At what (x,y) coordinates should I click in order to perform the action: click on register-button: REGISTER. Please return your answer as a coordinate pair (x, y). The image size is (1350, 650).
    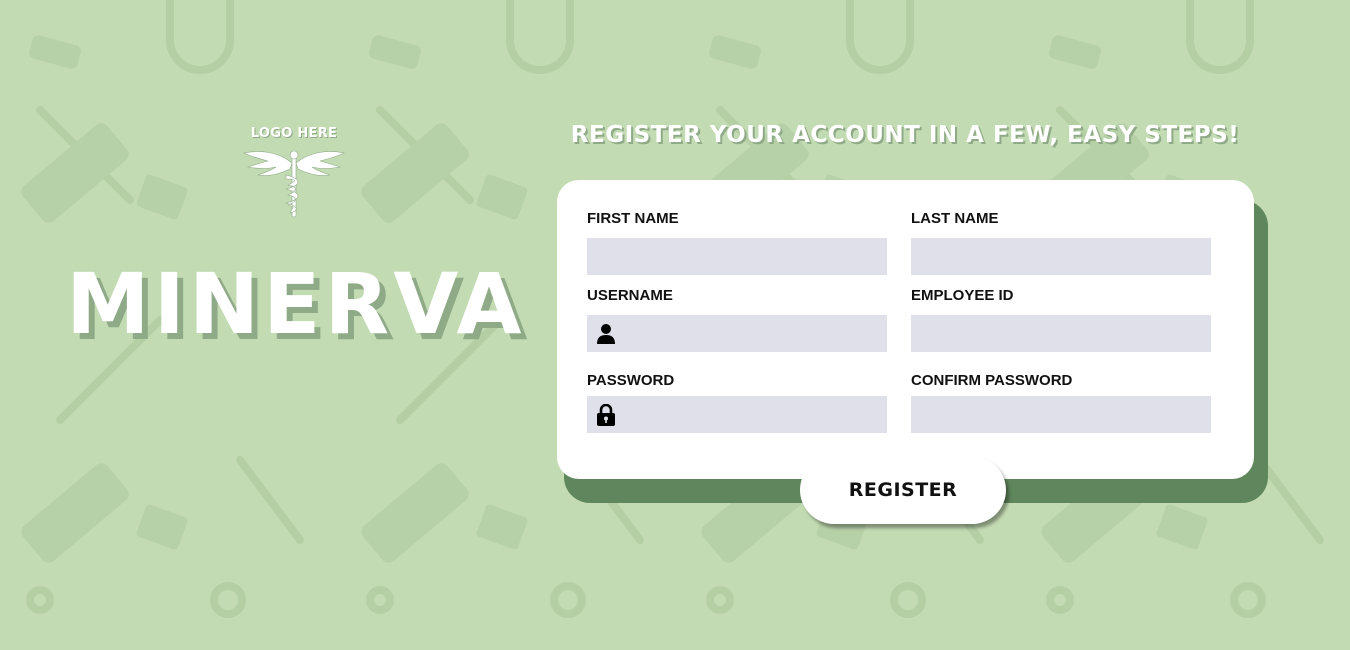
    Looking at the image, I should click on (903, 490).